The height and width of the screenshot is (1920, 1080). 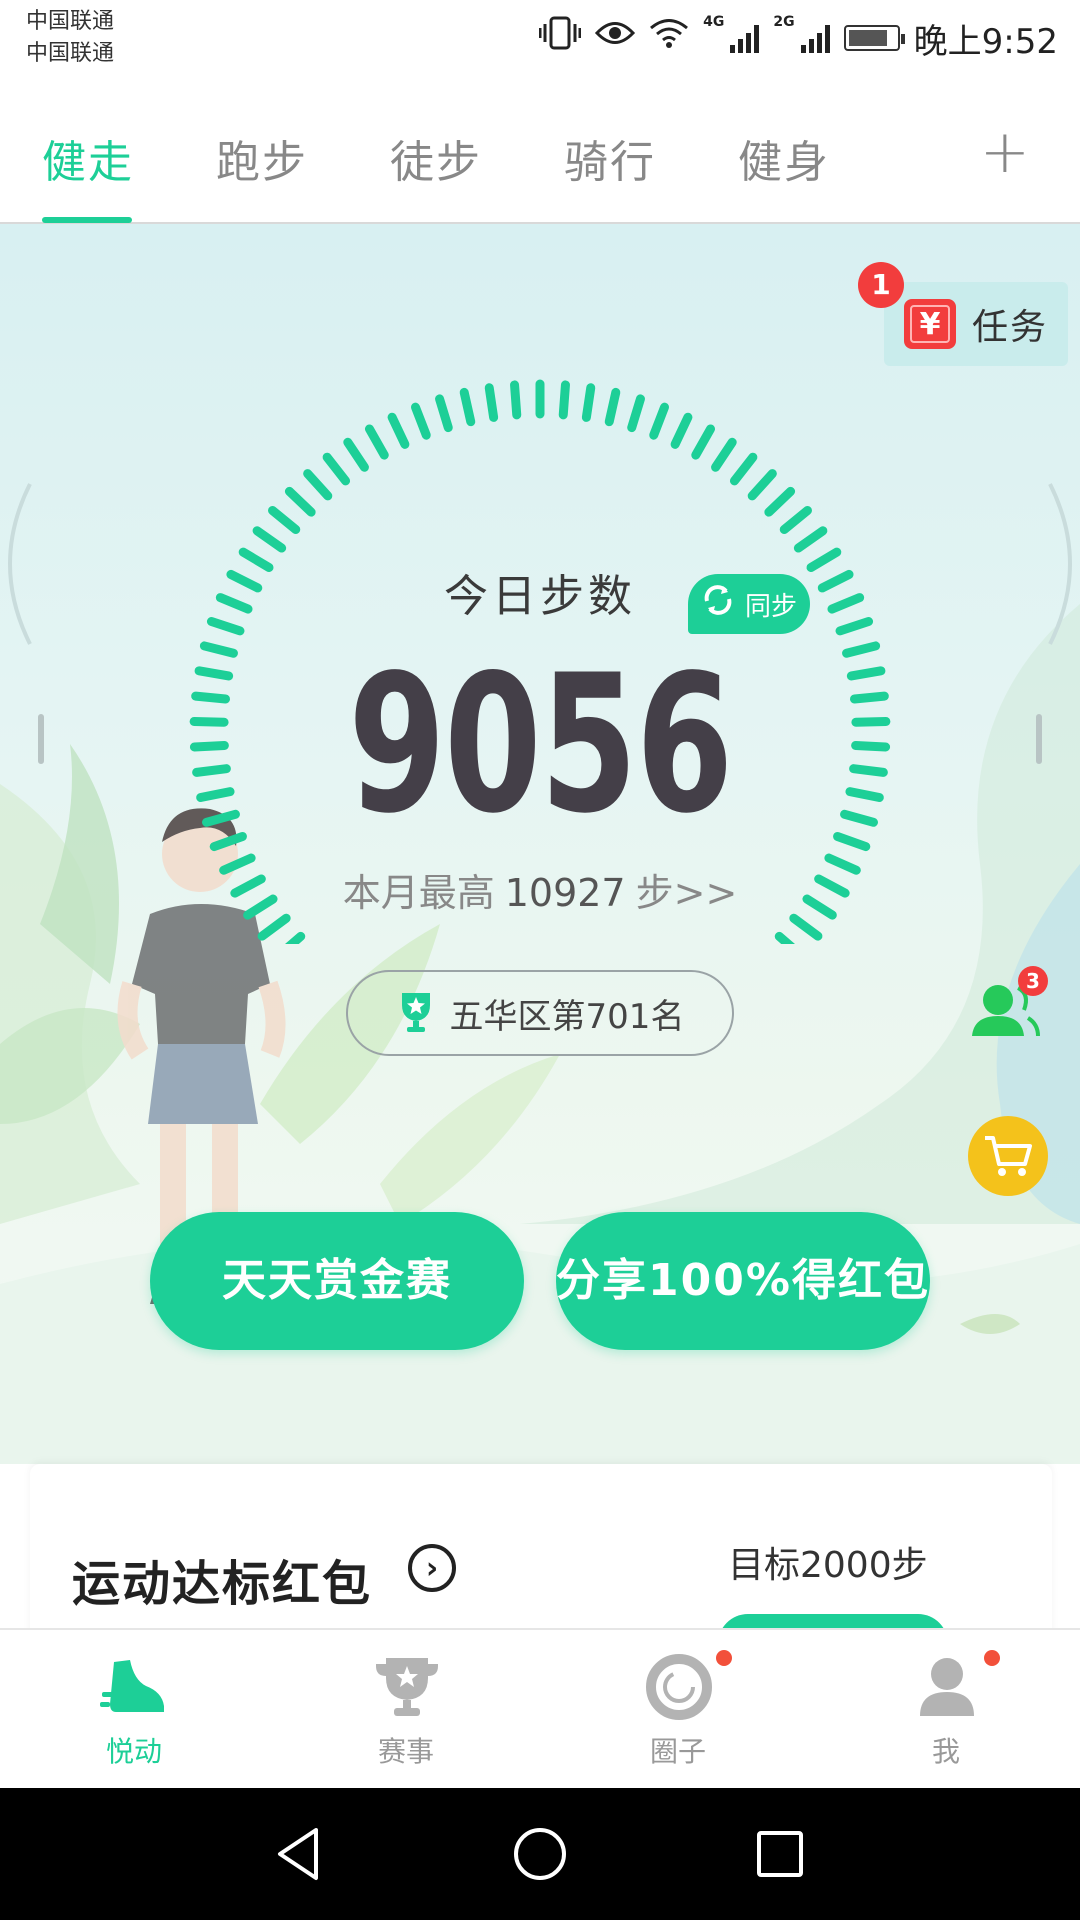 What do you see at coordinates (815, 38) in the screenshot?
I see `signal-2-icon` at bounding box center [815, 38].